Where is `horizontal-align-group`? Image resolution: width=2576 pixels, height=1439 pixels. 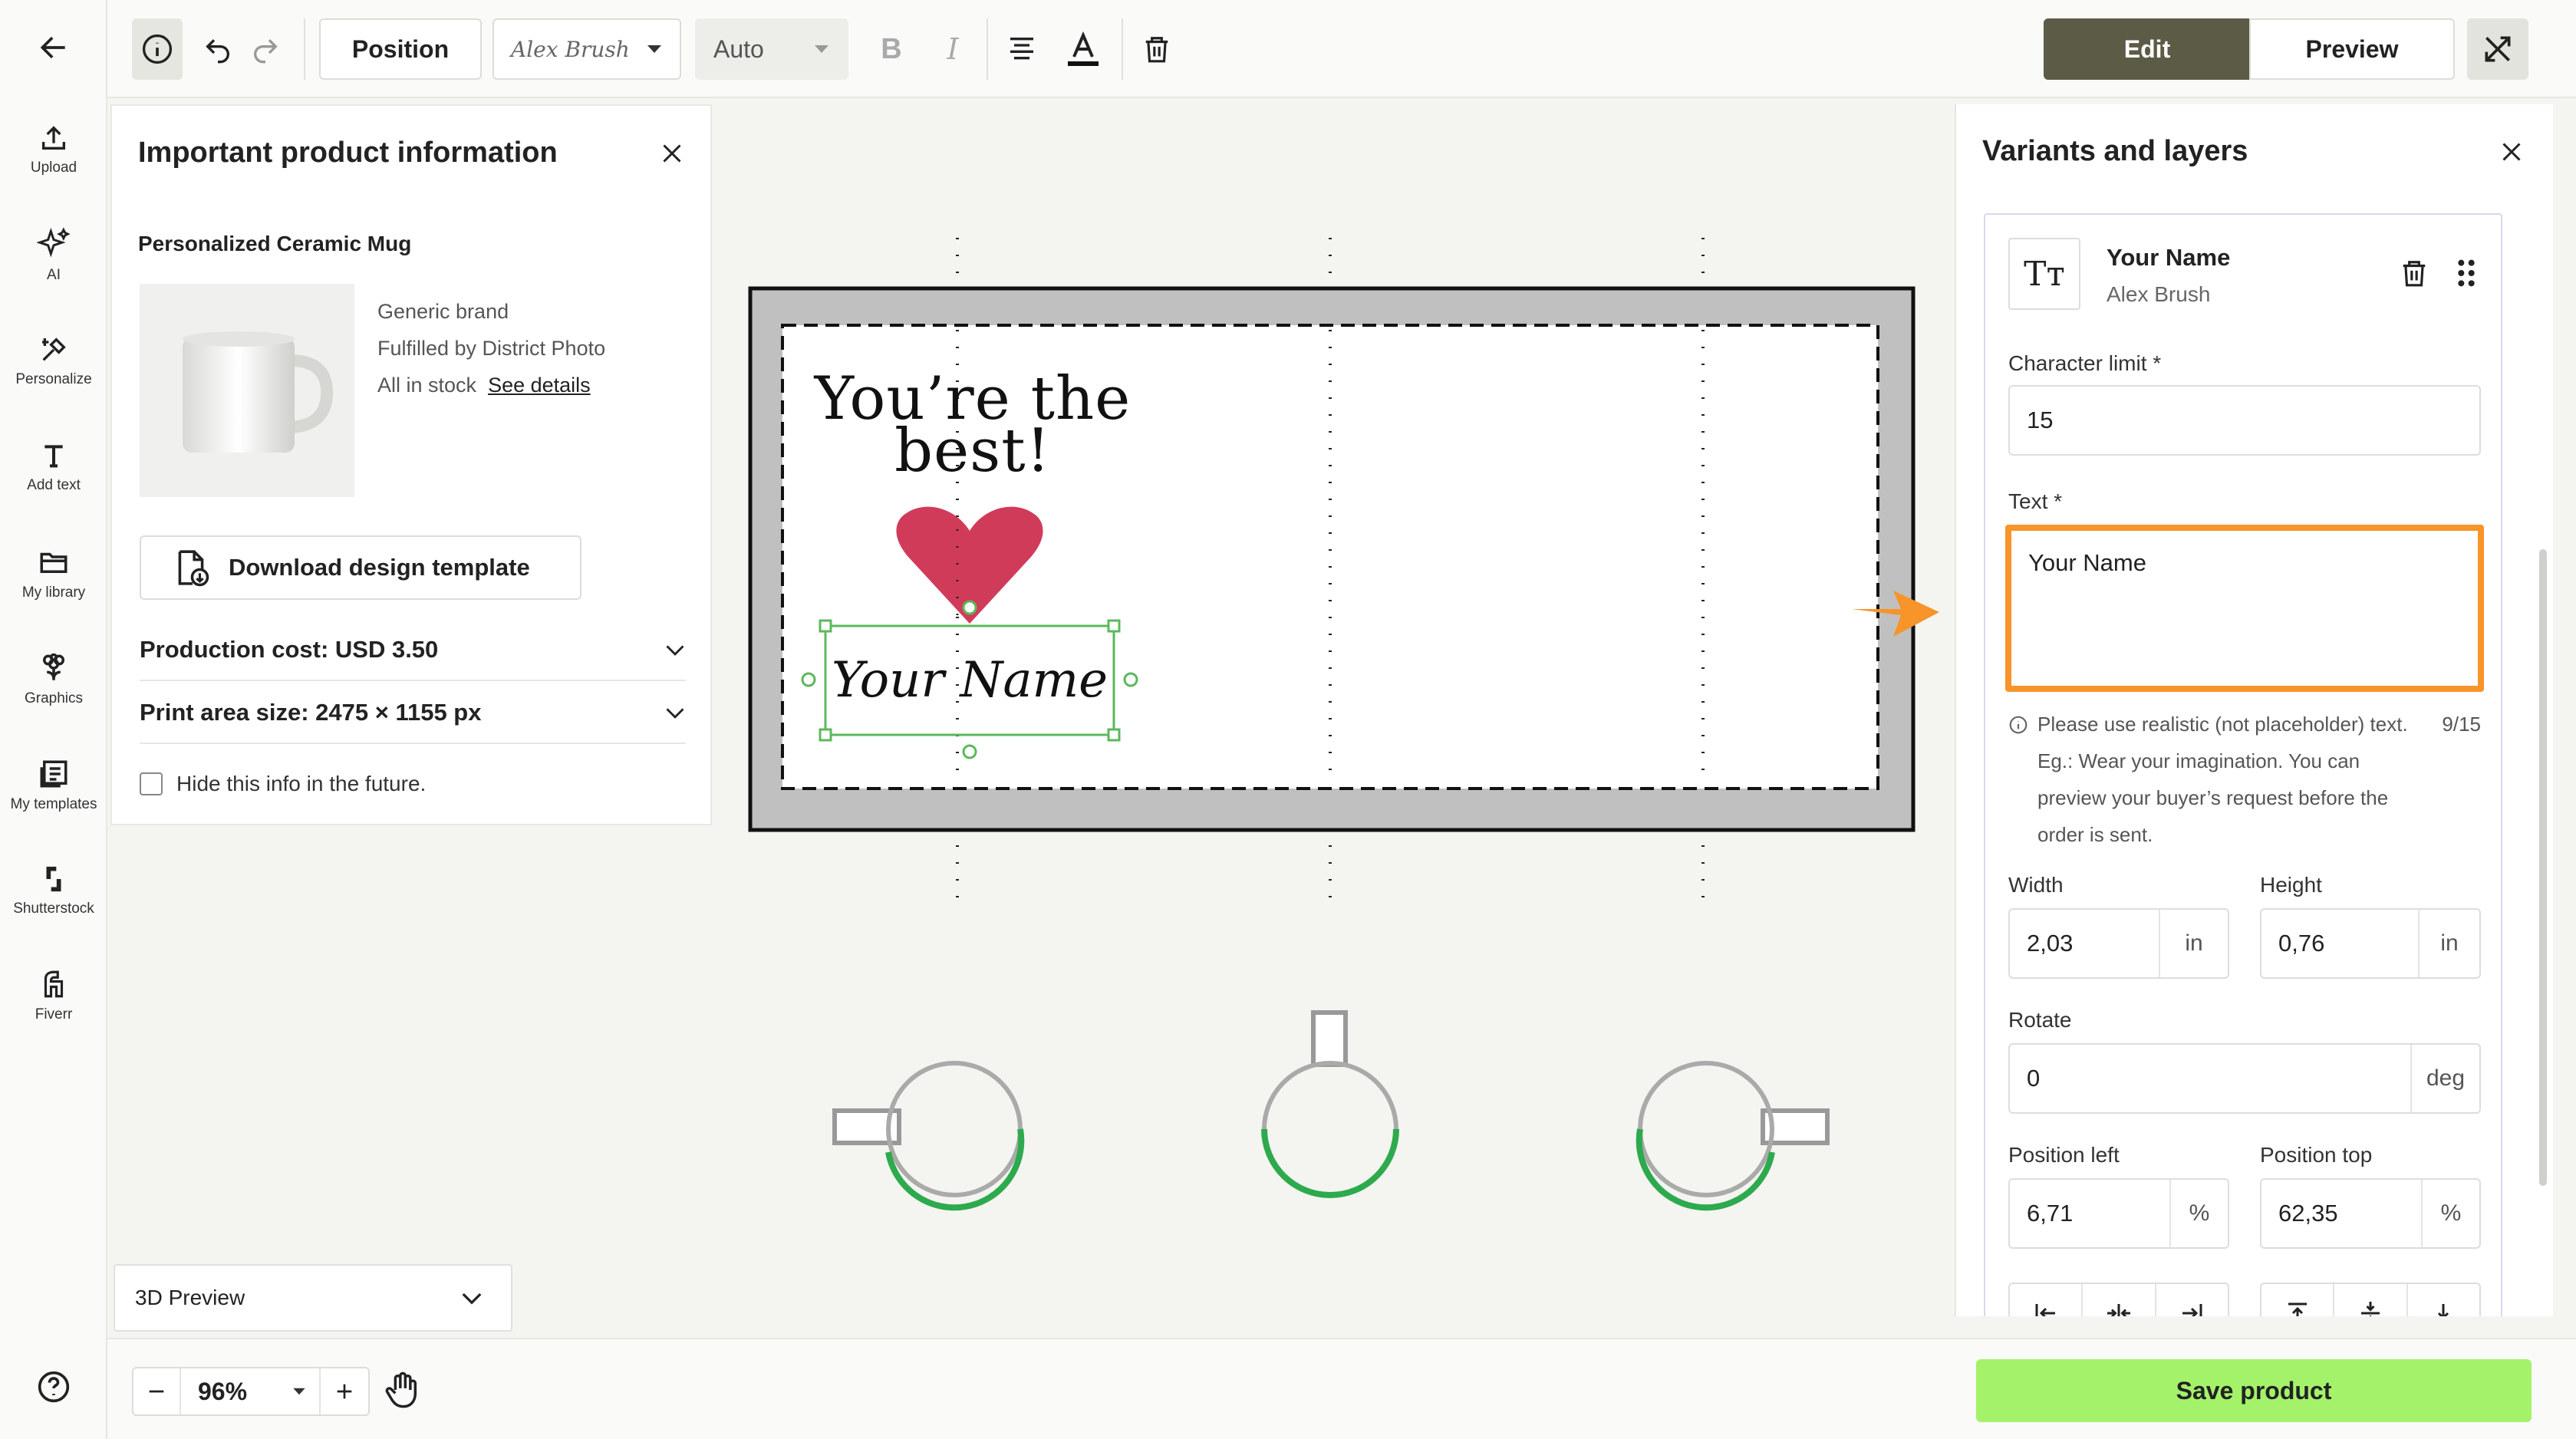
horizontal-align-group is located at coordinates (2118, 1299).